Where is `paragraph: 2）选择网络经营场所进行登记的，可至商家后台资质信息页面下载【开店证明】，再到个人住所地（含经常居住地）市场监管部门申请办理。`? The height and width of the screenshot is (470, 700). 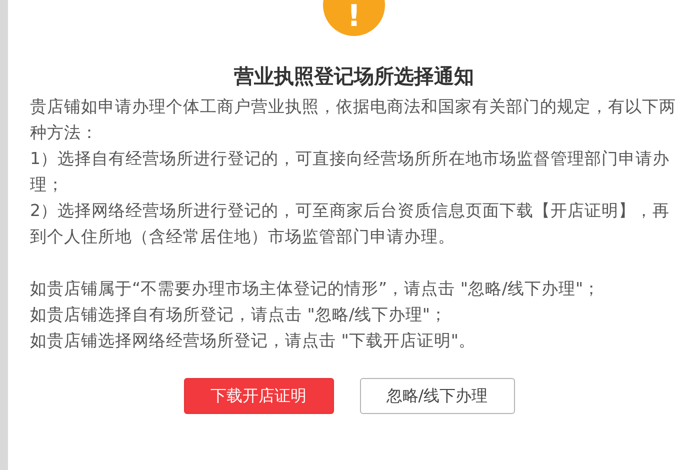 paragraph: 2）选择网络经营场所进行登记的，可至商家后台资质信息页面下载【开店证明】，再到个人住所地（含经常居住地）市场监管部门申请办理。 is located at coordinates (350, 224).